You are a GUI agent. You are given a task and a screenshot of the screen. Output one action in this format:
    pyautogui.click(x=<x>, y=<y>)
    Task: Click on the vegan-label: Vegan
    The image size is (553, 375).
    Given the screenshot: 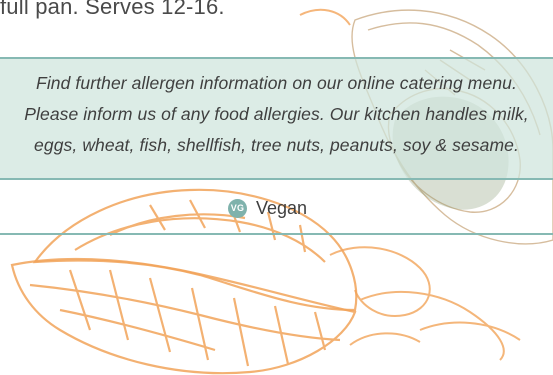 What is the action you would take?
    pyautogui.click(x=282, y=207)
    